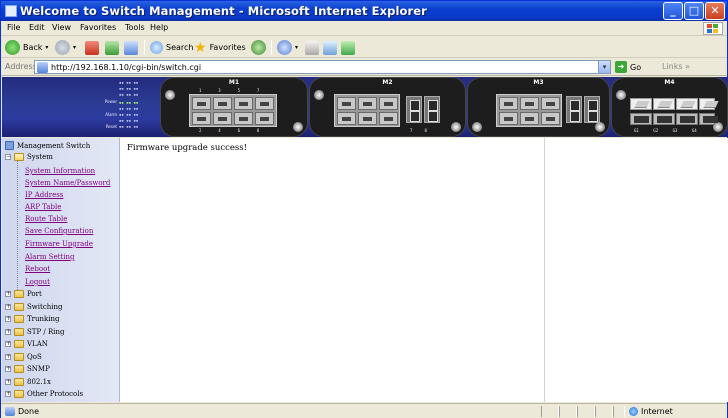  Describe the element at coordinates (27, 369) in the screenshot. I see `folder-snmp: + SNMP` at that location.